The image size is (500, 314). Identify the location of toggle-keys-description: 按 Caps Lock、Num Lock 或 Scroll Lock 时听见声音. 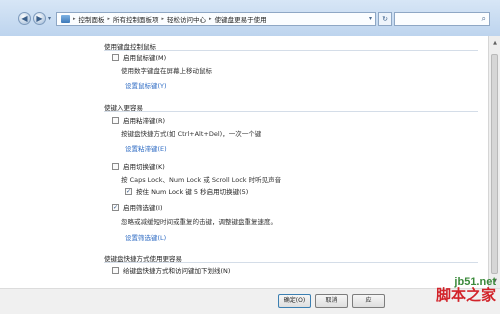
(201, 180).